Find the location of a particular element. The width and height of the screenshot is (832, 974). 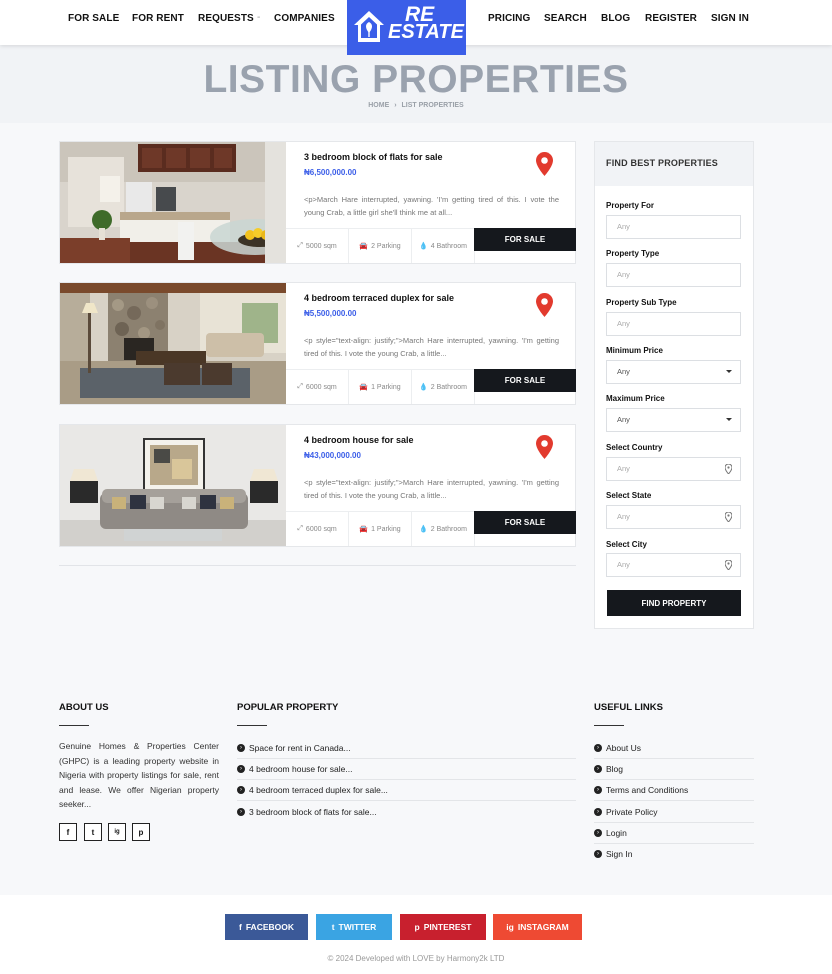

property-for-label: Property For is located at coordinates (630, 205).